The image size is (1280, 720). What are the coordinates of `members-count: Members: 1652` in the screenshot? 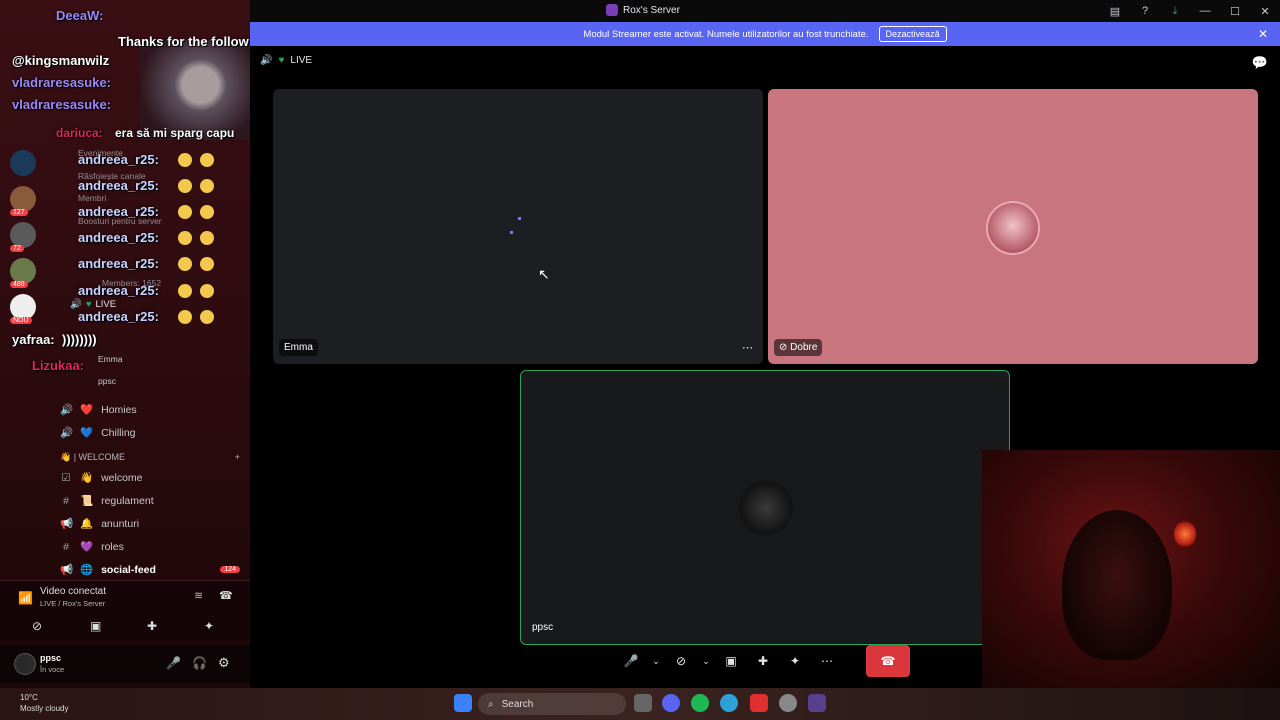 It's located at (132, 283).